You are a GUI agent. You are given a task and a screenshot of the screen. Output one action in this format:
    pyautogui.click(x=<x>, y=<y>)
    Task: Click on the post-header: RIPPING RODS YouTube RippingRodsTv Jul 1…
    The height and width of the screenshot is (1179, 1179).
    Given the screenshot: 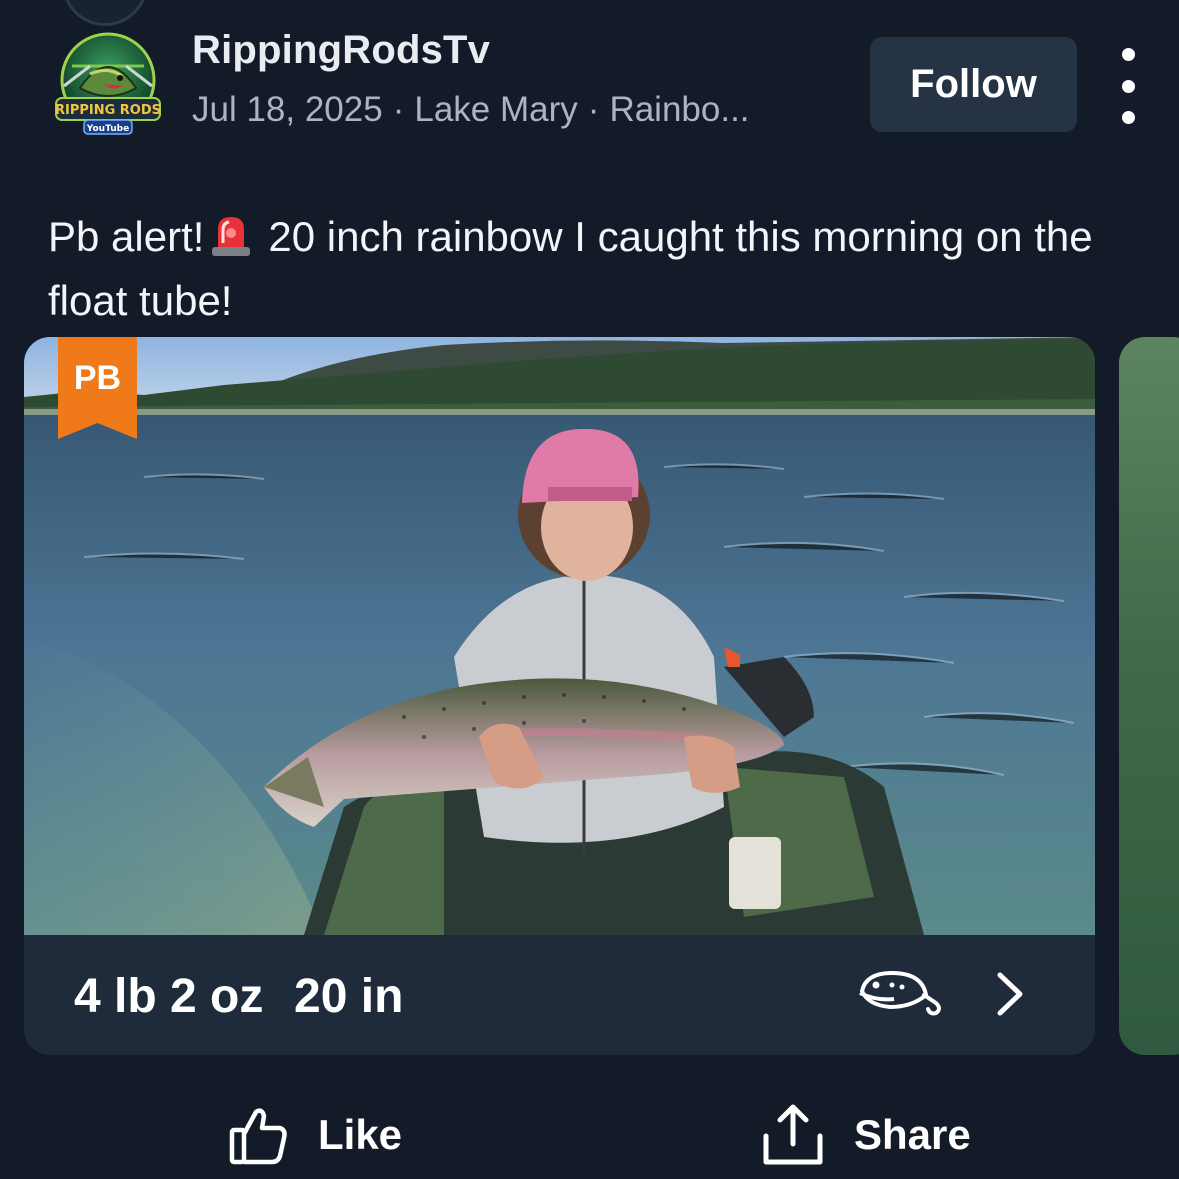 What is the action you would take?
    pyautogui.click(x=589, y=85)
    